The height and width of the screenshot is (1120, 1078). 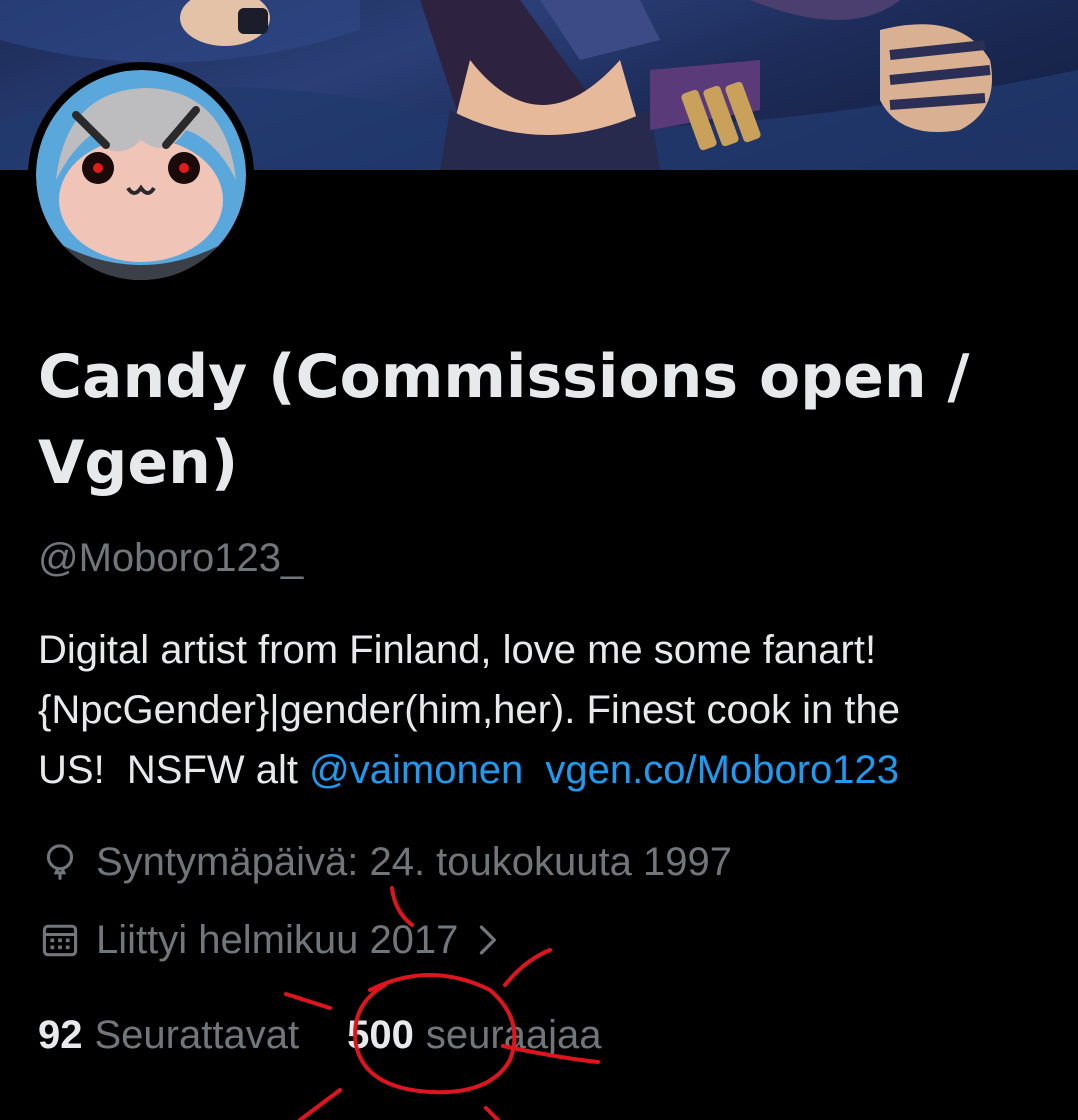 I want to click on avatar, so click(x=141, y=175).